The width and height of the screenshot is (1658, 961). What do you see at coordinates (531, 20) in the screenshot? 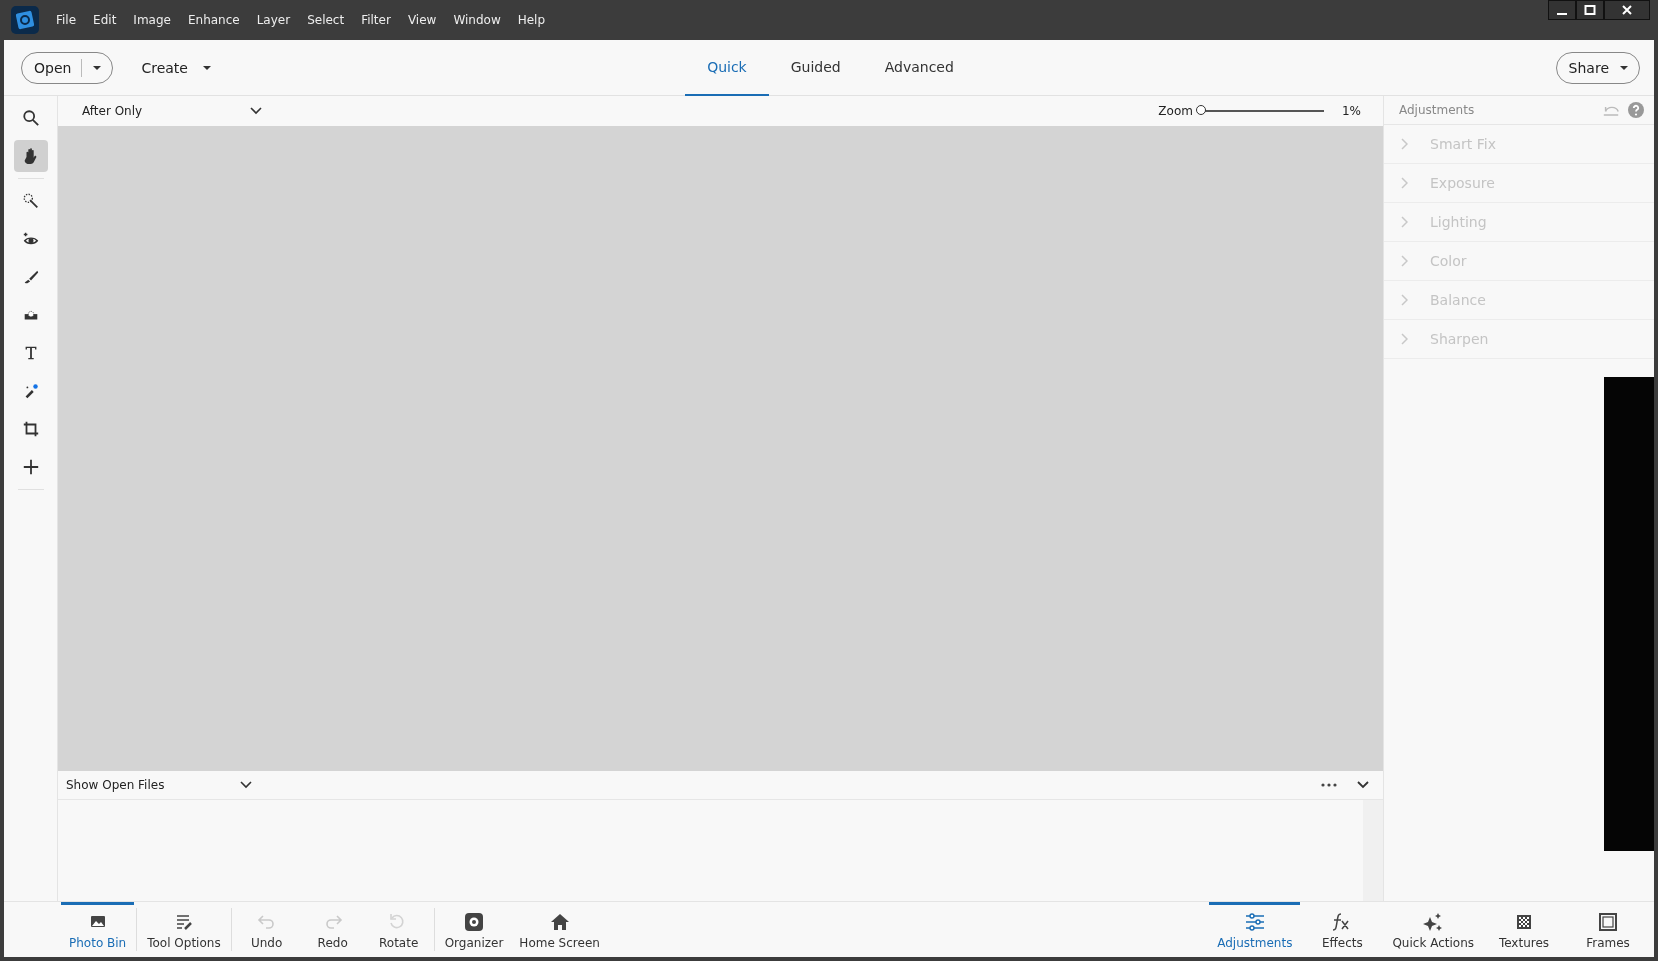
I see `menu-item: Help` at bounding box center [531, 20].